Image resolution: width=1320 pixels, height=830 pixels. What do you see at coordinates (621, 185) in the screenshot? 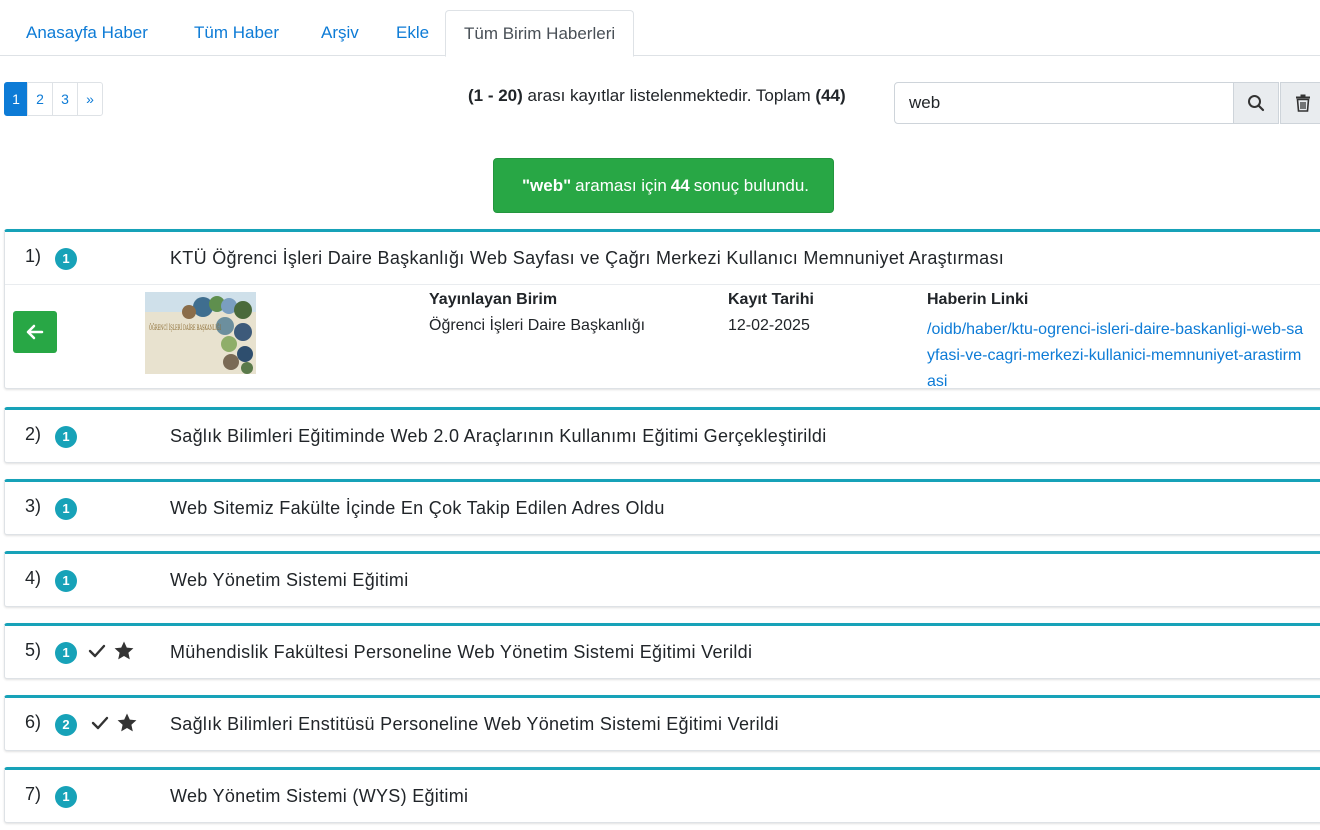
I see `alert-middle: araması için` at bounding box center [621, 185].